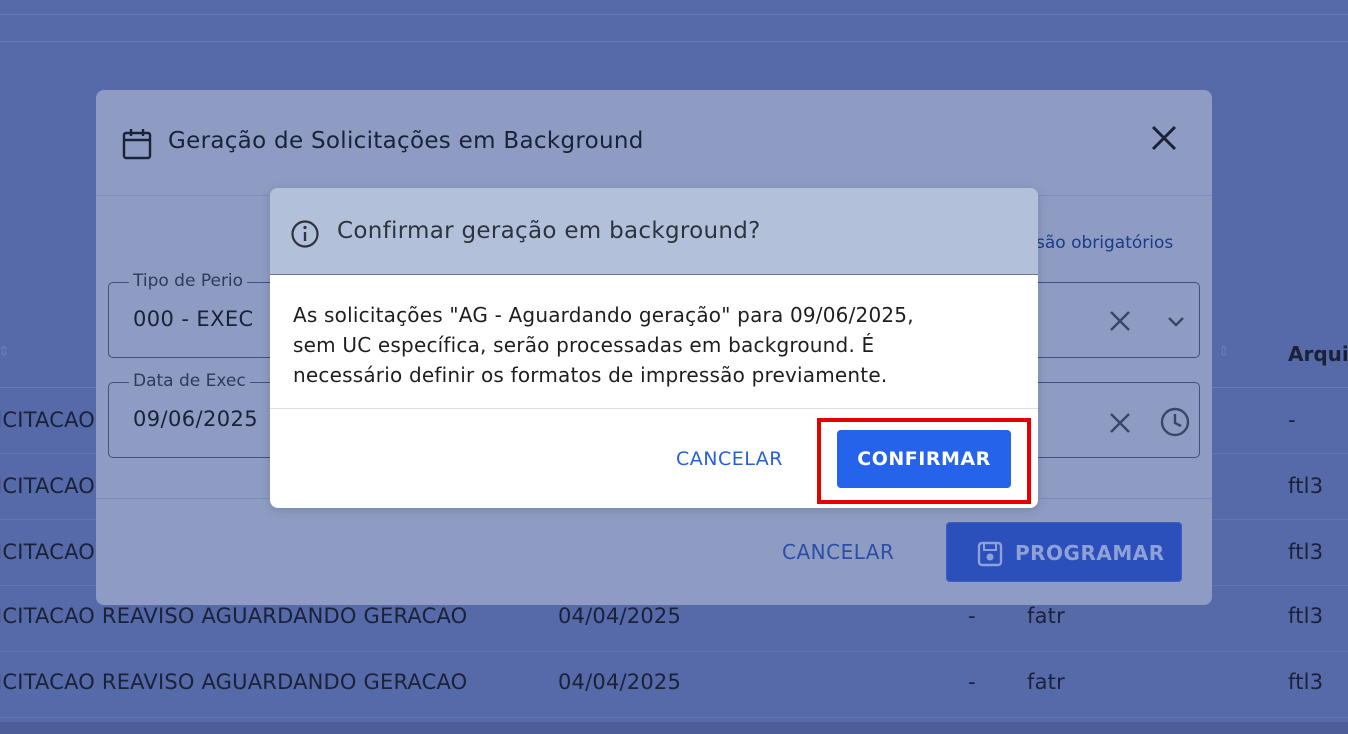 The height and width of the screenshot is (734, 1348). Describe the element at coordinates (406, 141) in the screenshot. I see `modal-title: Geração de Solicitações em Background` at that location.